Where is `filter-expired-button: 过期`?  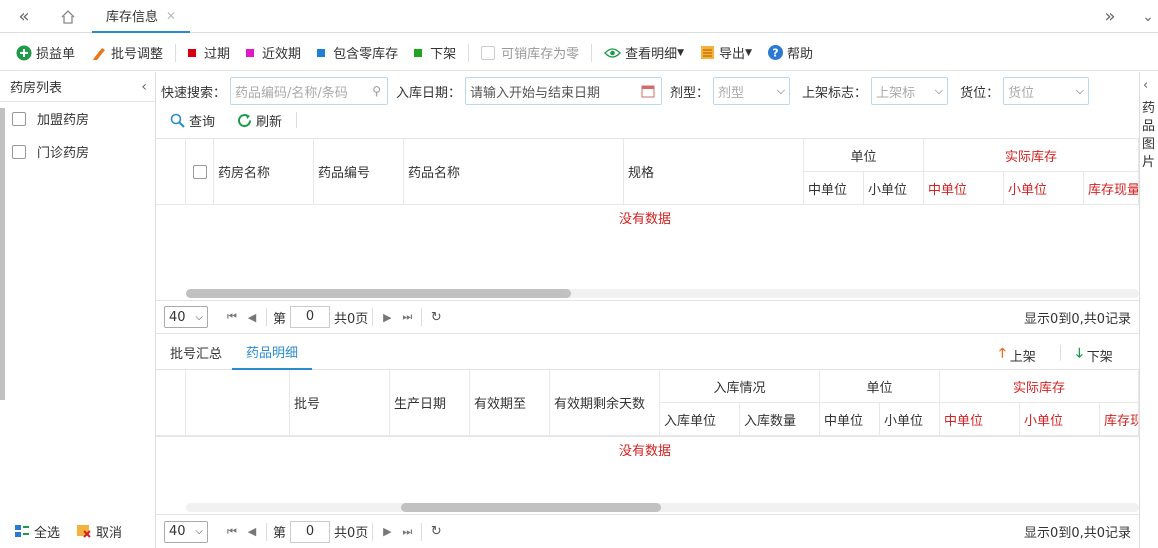 filter-expired-button: 过期 is located at coordinates (209, 53).